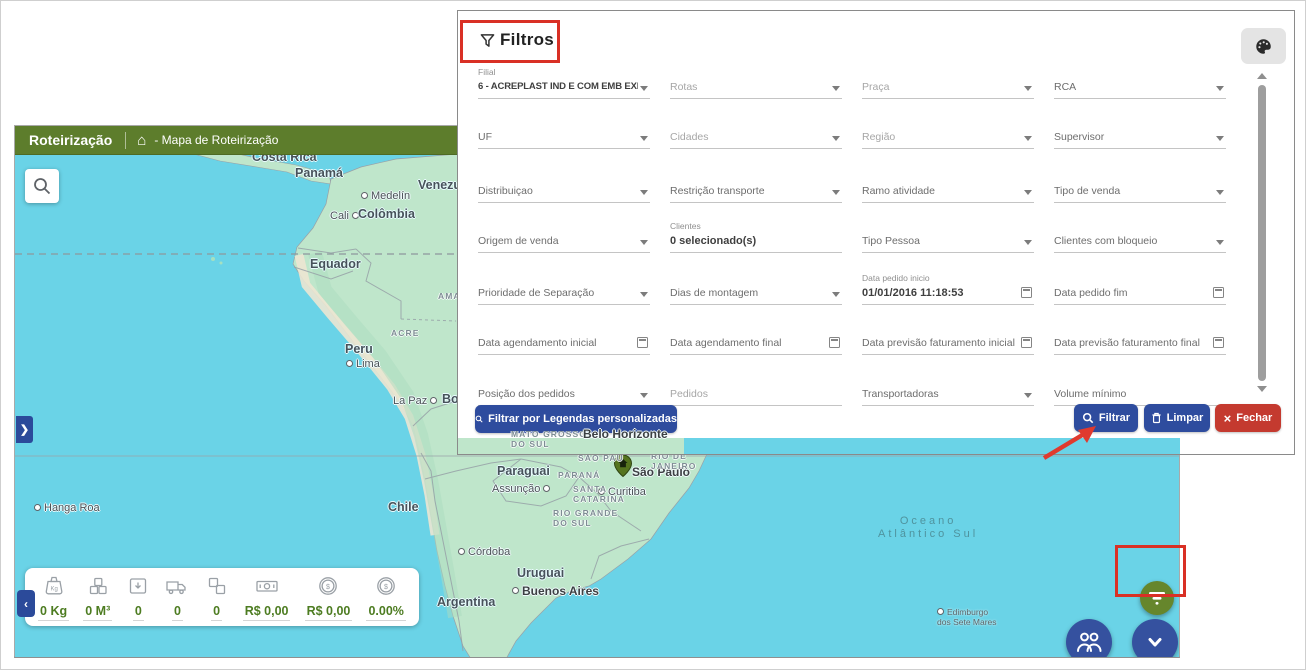  I want to click on map-label-chile: Chile, so click(403, 507).